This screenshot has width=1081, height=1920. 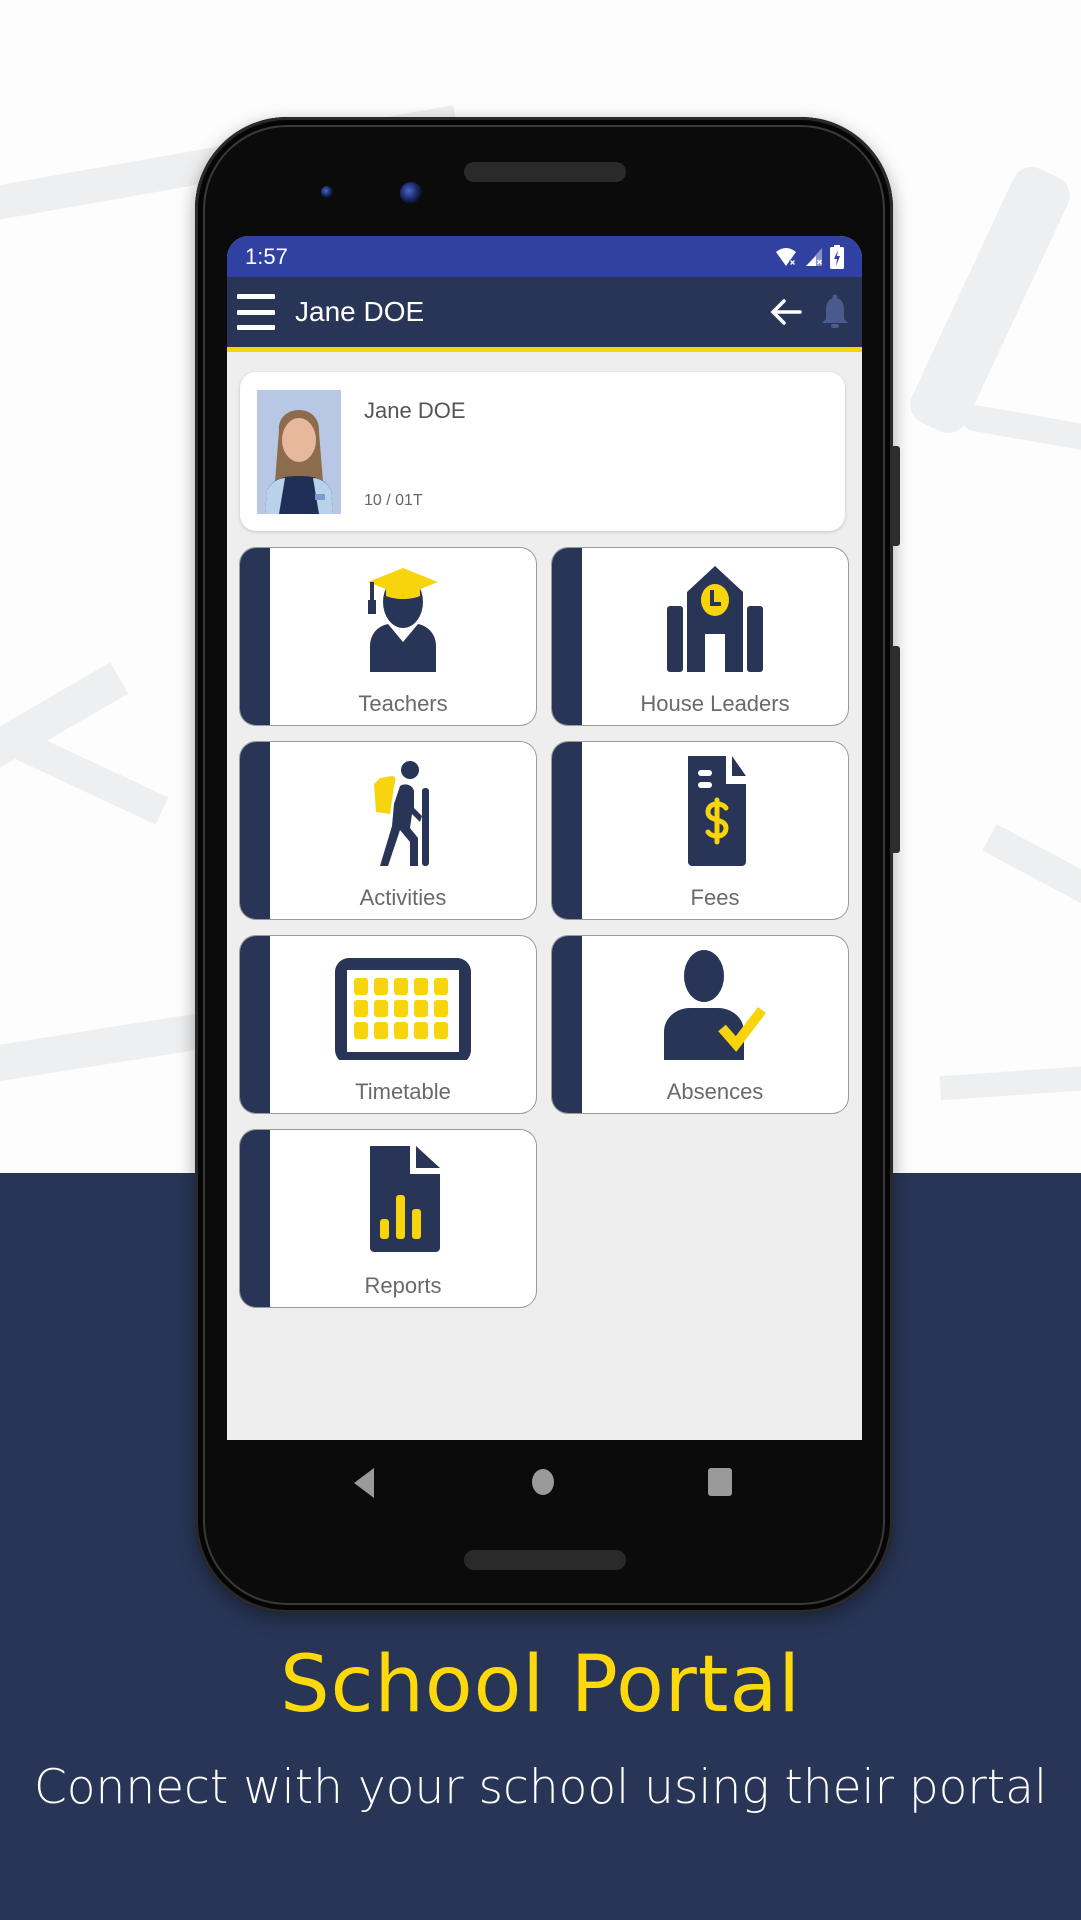 What do you see at coordinates (365, 1483) in the screenshot?
I see `nav-back-icon` at bounding box center [365, 1483].